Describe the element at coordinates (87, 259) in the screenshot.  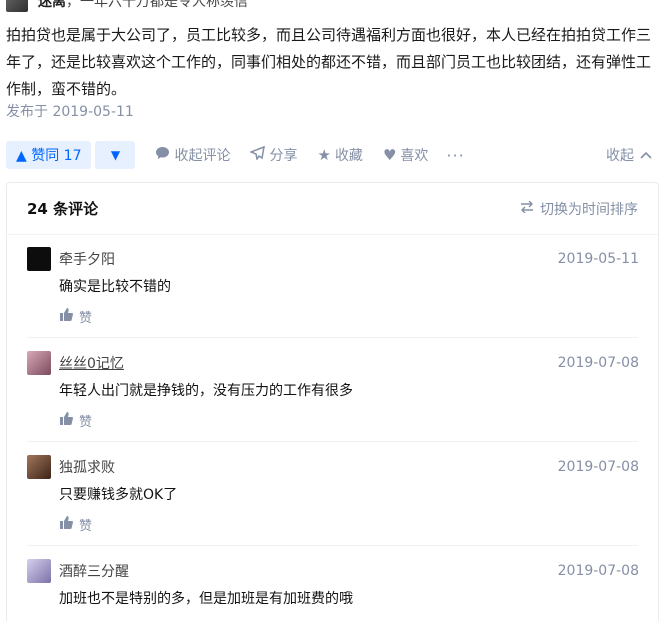
I see `commenter-name: 牵手夕阳` at that location.